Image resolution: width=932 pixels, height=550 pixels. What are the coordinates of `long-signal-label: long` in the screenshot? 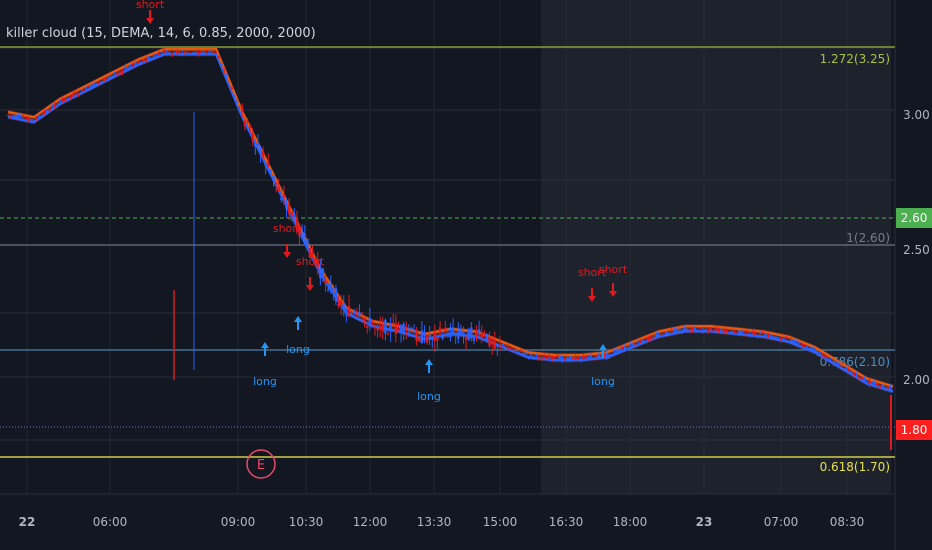 It's located at (265, 381).